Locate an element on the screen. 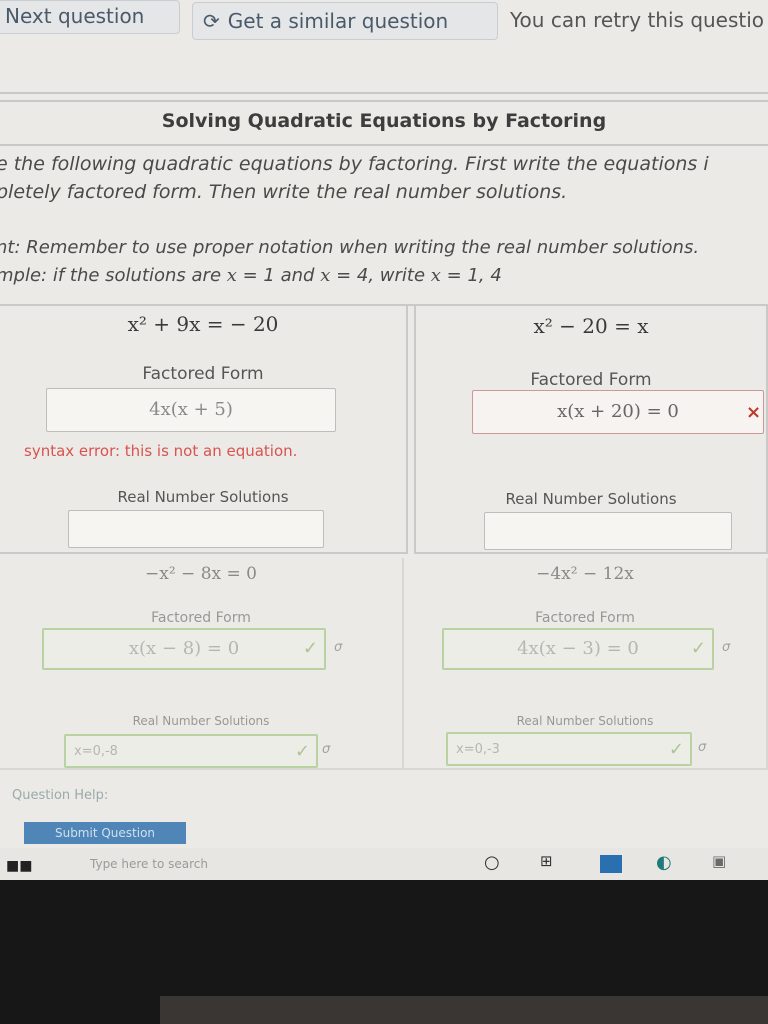  page-title: Solving Quadratic Equations by Factoring is located at coordinates (384, 121).